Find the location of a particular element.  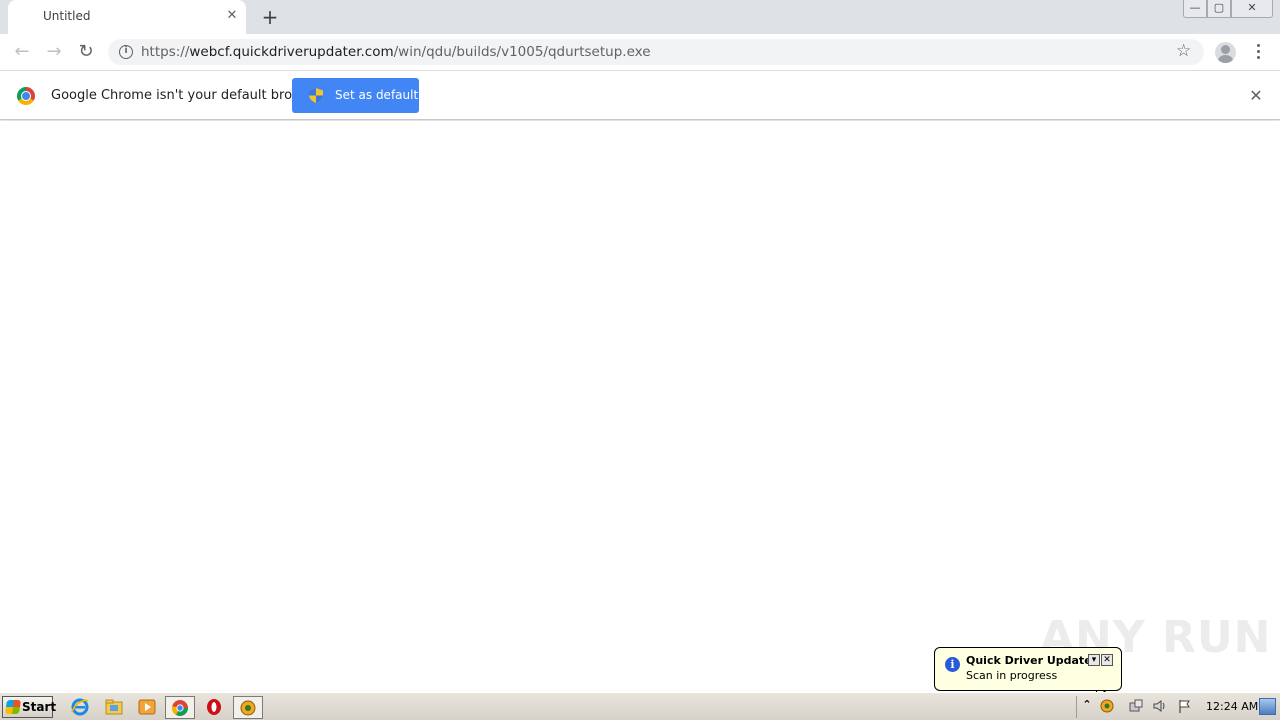

windows-logo-icon is located at coordinates (13, 707).